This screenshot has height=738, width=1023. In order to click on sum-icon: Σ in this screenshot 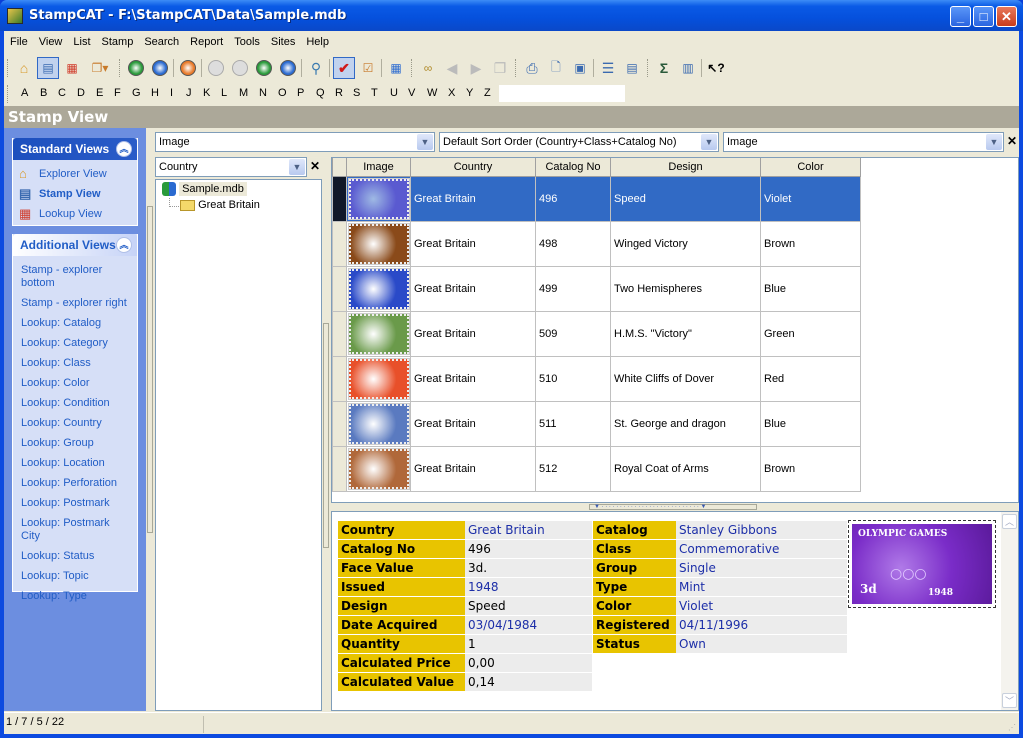, I will do `click(664, 68)`.